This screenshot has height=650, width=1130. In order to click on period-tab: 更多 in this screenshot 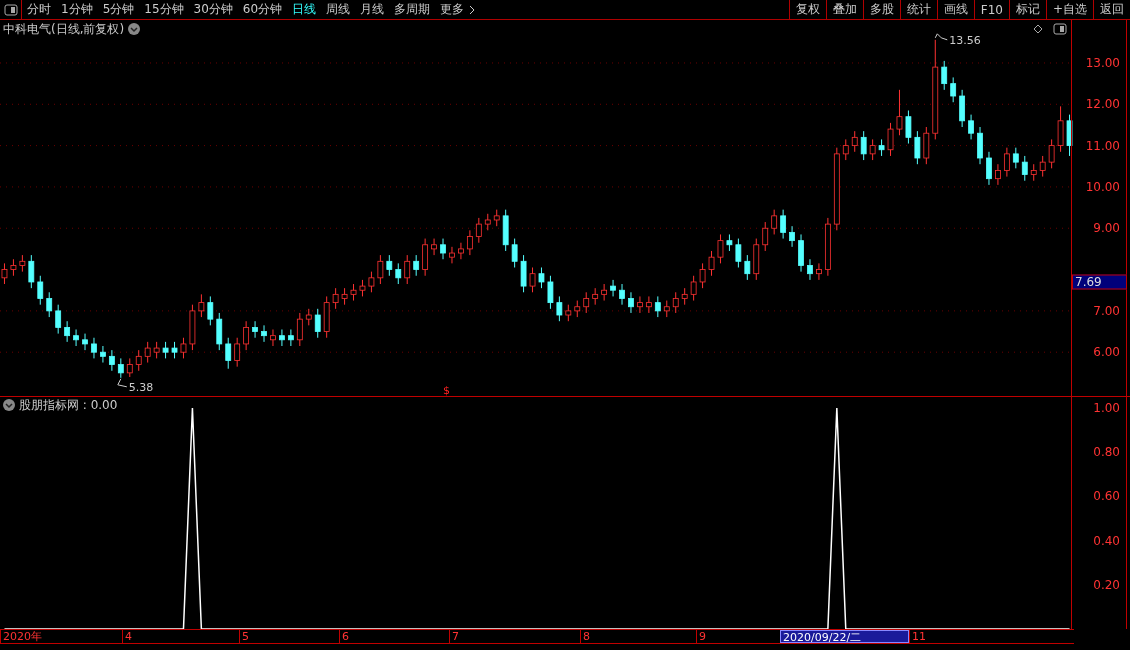, I will do `click(458, 9)`.